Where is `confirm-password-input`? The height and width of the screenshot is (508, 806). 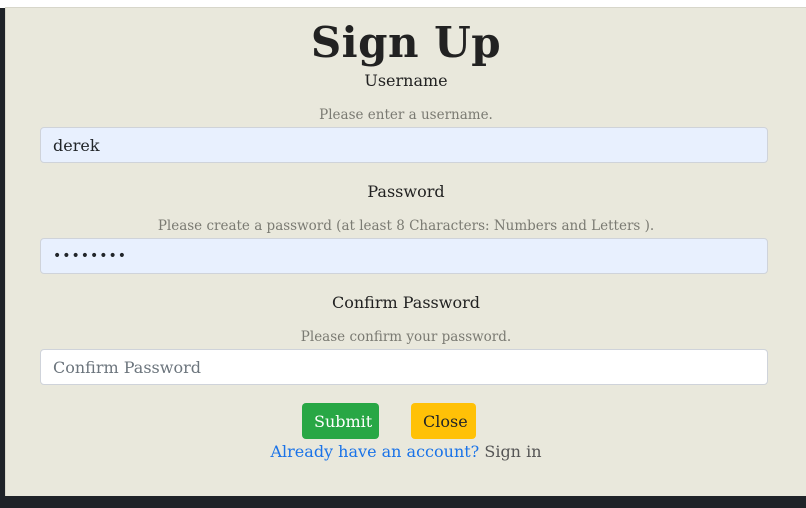 confirm-password-input is located at coordinates (404, 367).